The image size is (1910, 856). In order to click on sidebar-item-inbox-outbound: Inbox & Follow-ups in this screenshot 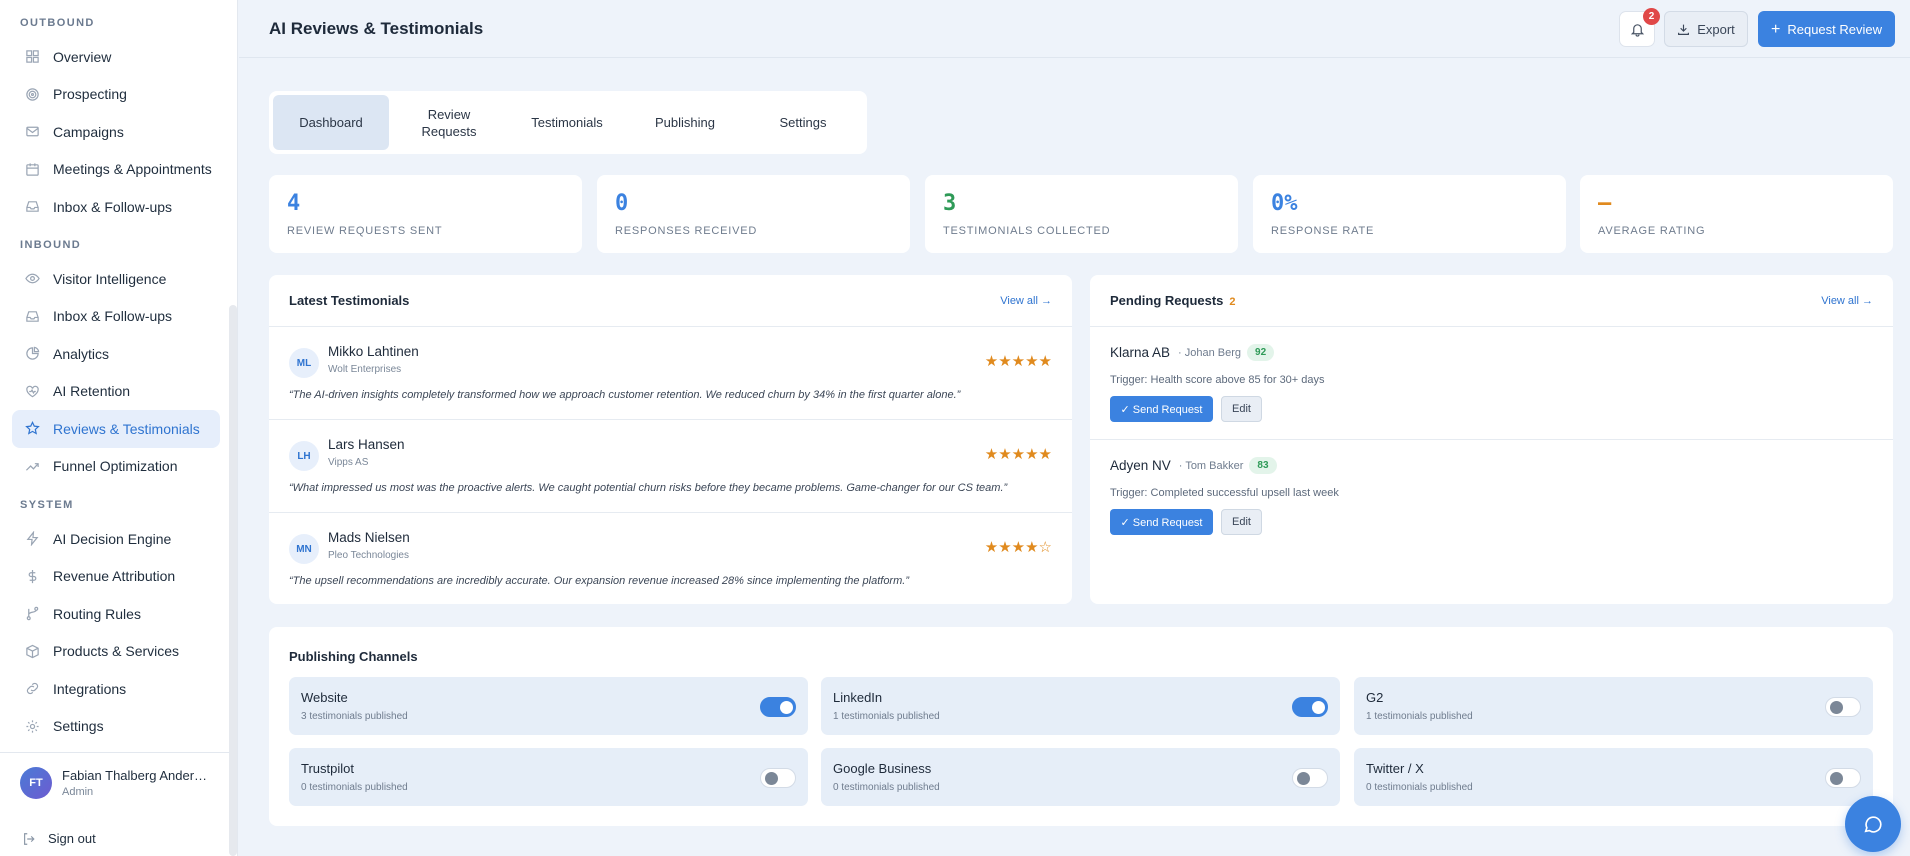, I will do `click(116, 207)`.